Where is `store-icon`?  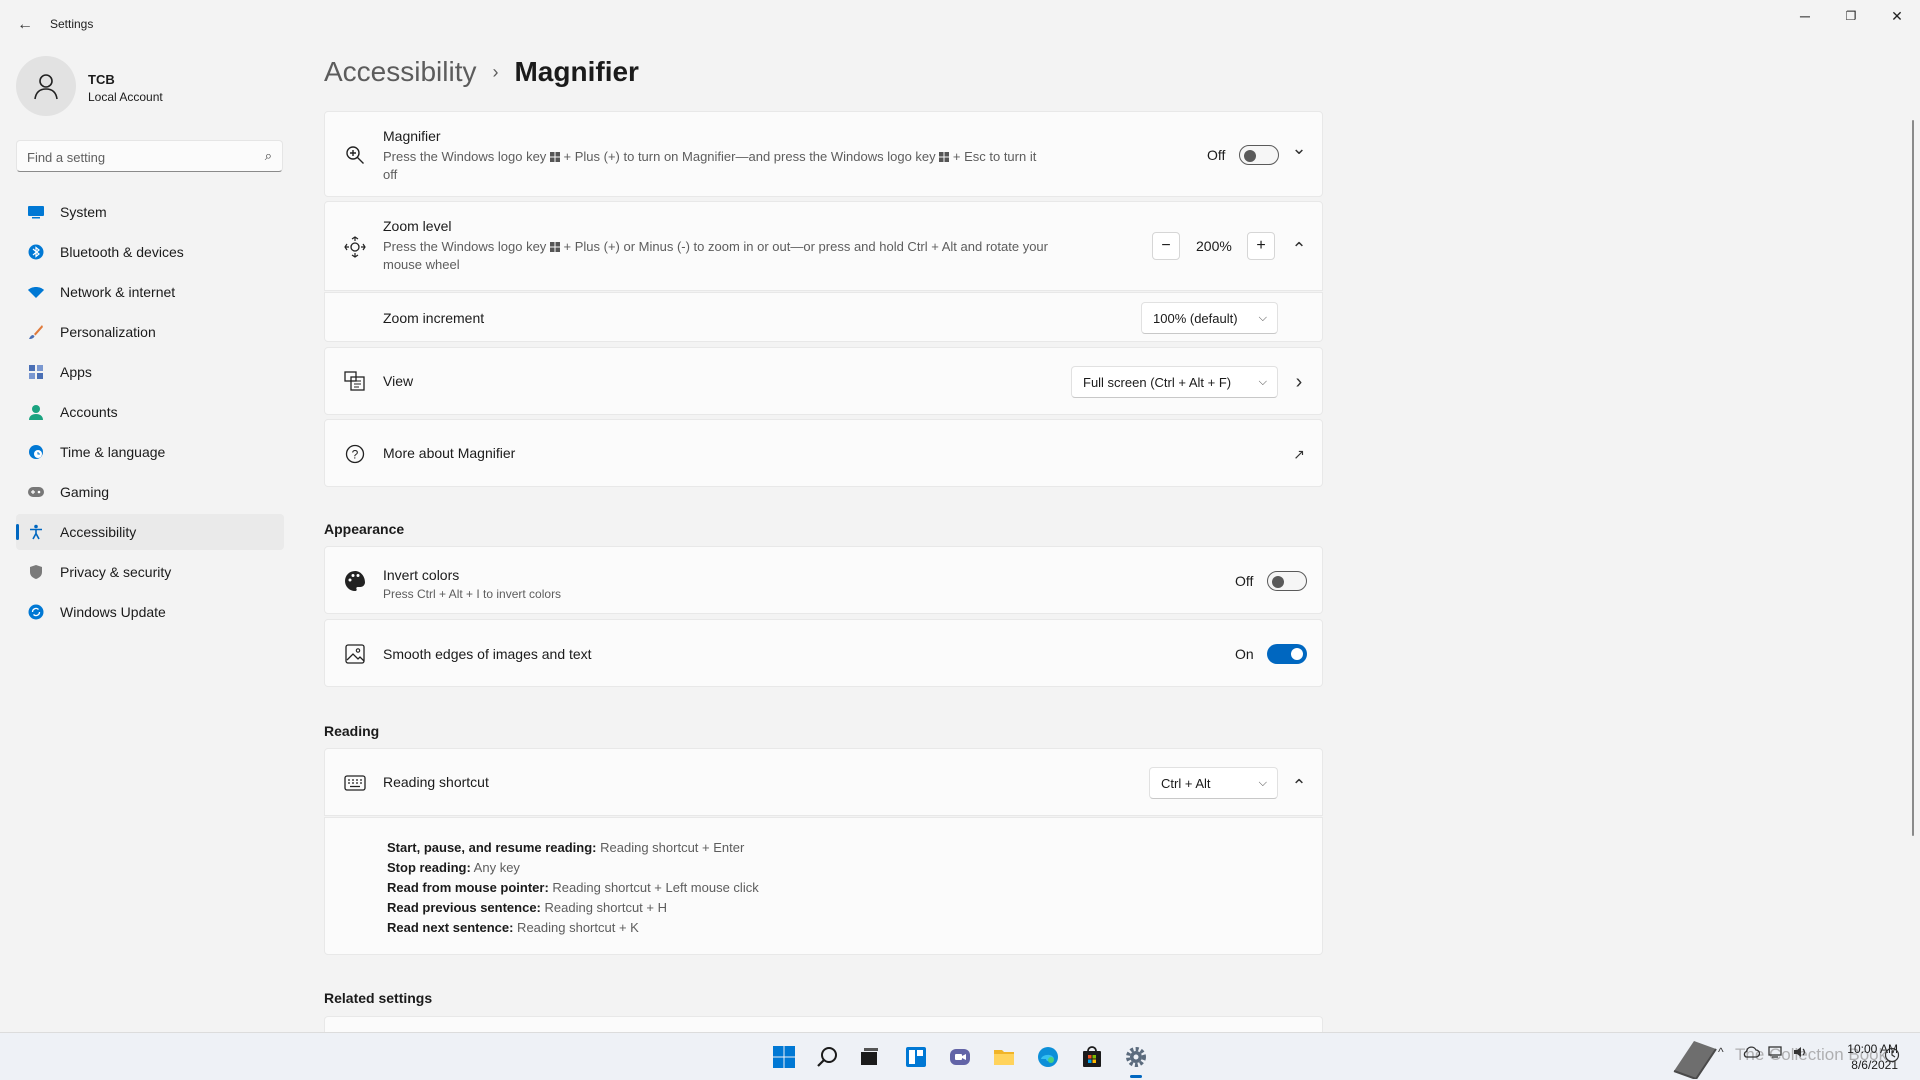
store-icon is located at coordinates (1092, 1057).